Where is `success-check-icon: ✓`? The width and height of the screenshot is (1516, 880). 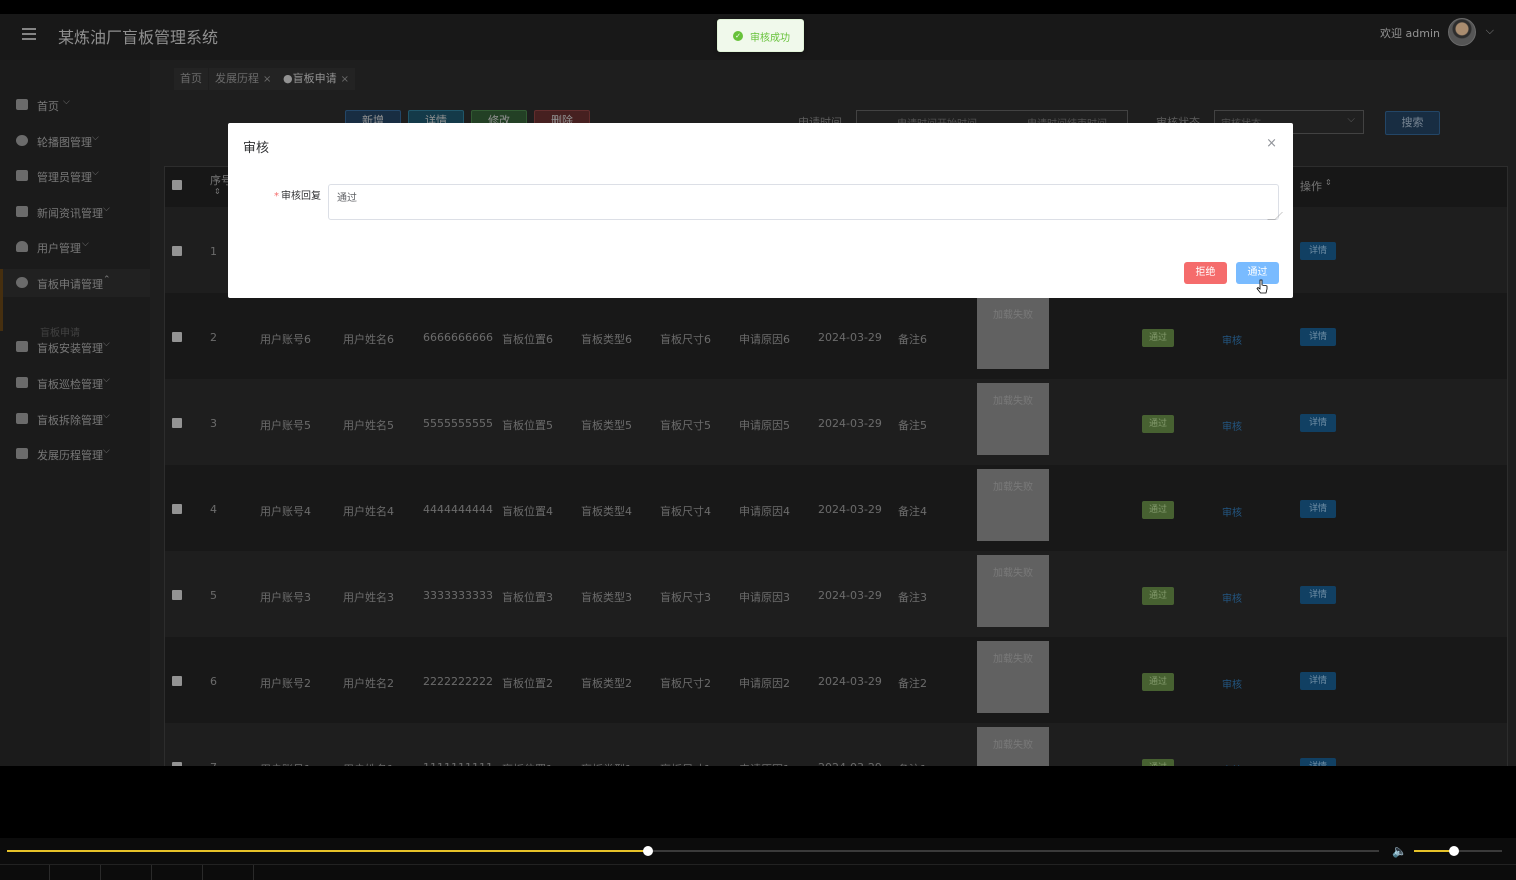
success-check-icon: ✓ is located at coordinates (738, 36).